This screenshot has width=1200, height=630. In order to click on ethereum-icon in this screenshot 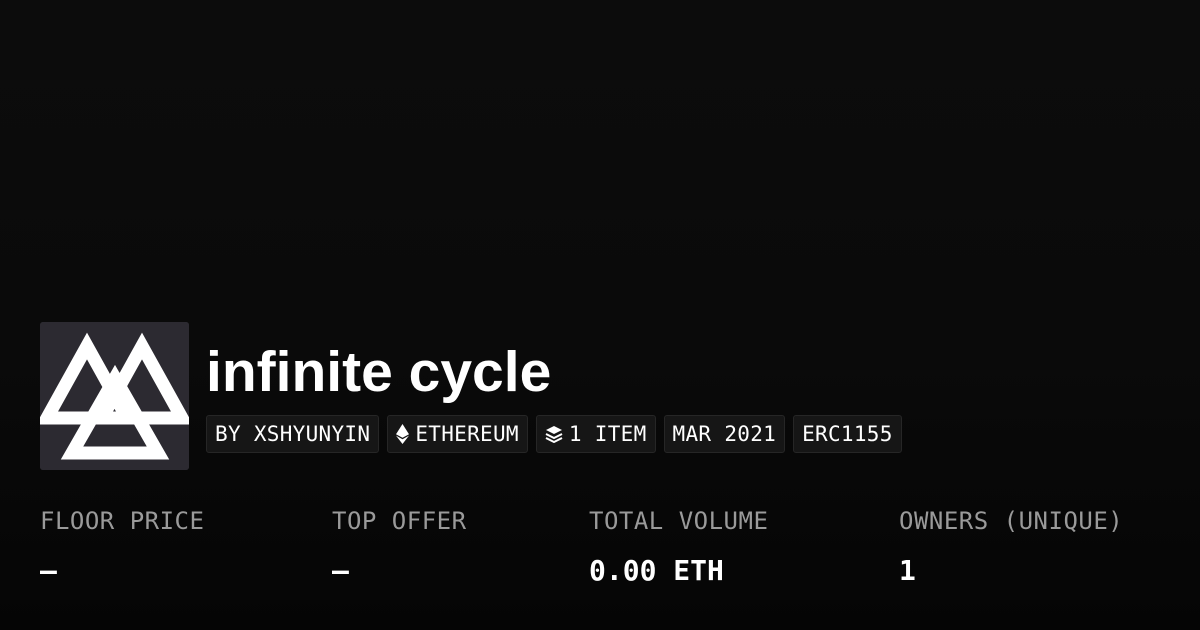, I will do `click(403, 434)`.